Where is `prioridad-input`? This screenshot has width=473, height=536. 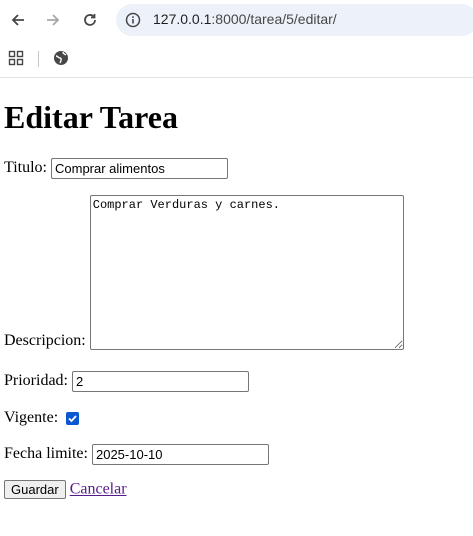 prioridad-input is located at coordinates (160, 381).